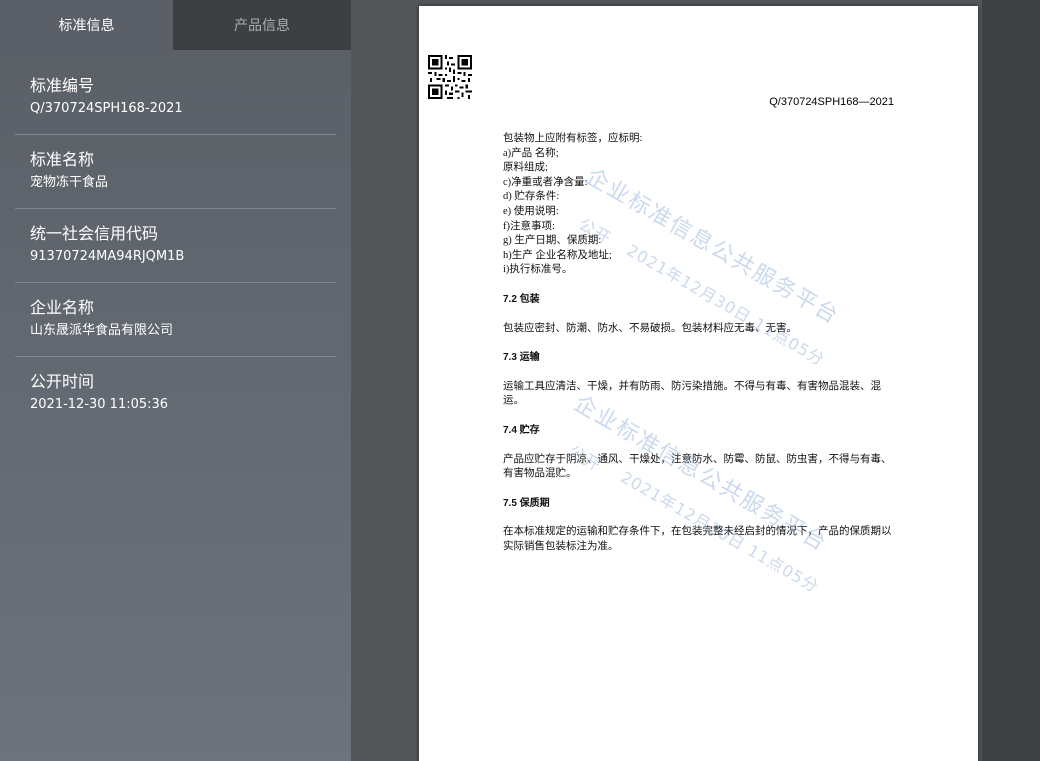  What do you see at coordinates (107, 256) in the screenshot?
I see `info-value: 91370724MA94RJQM1B` at bounding box center [107, 256].